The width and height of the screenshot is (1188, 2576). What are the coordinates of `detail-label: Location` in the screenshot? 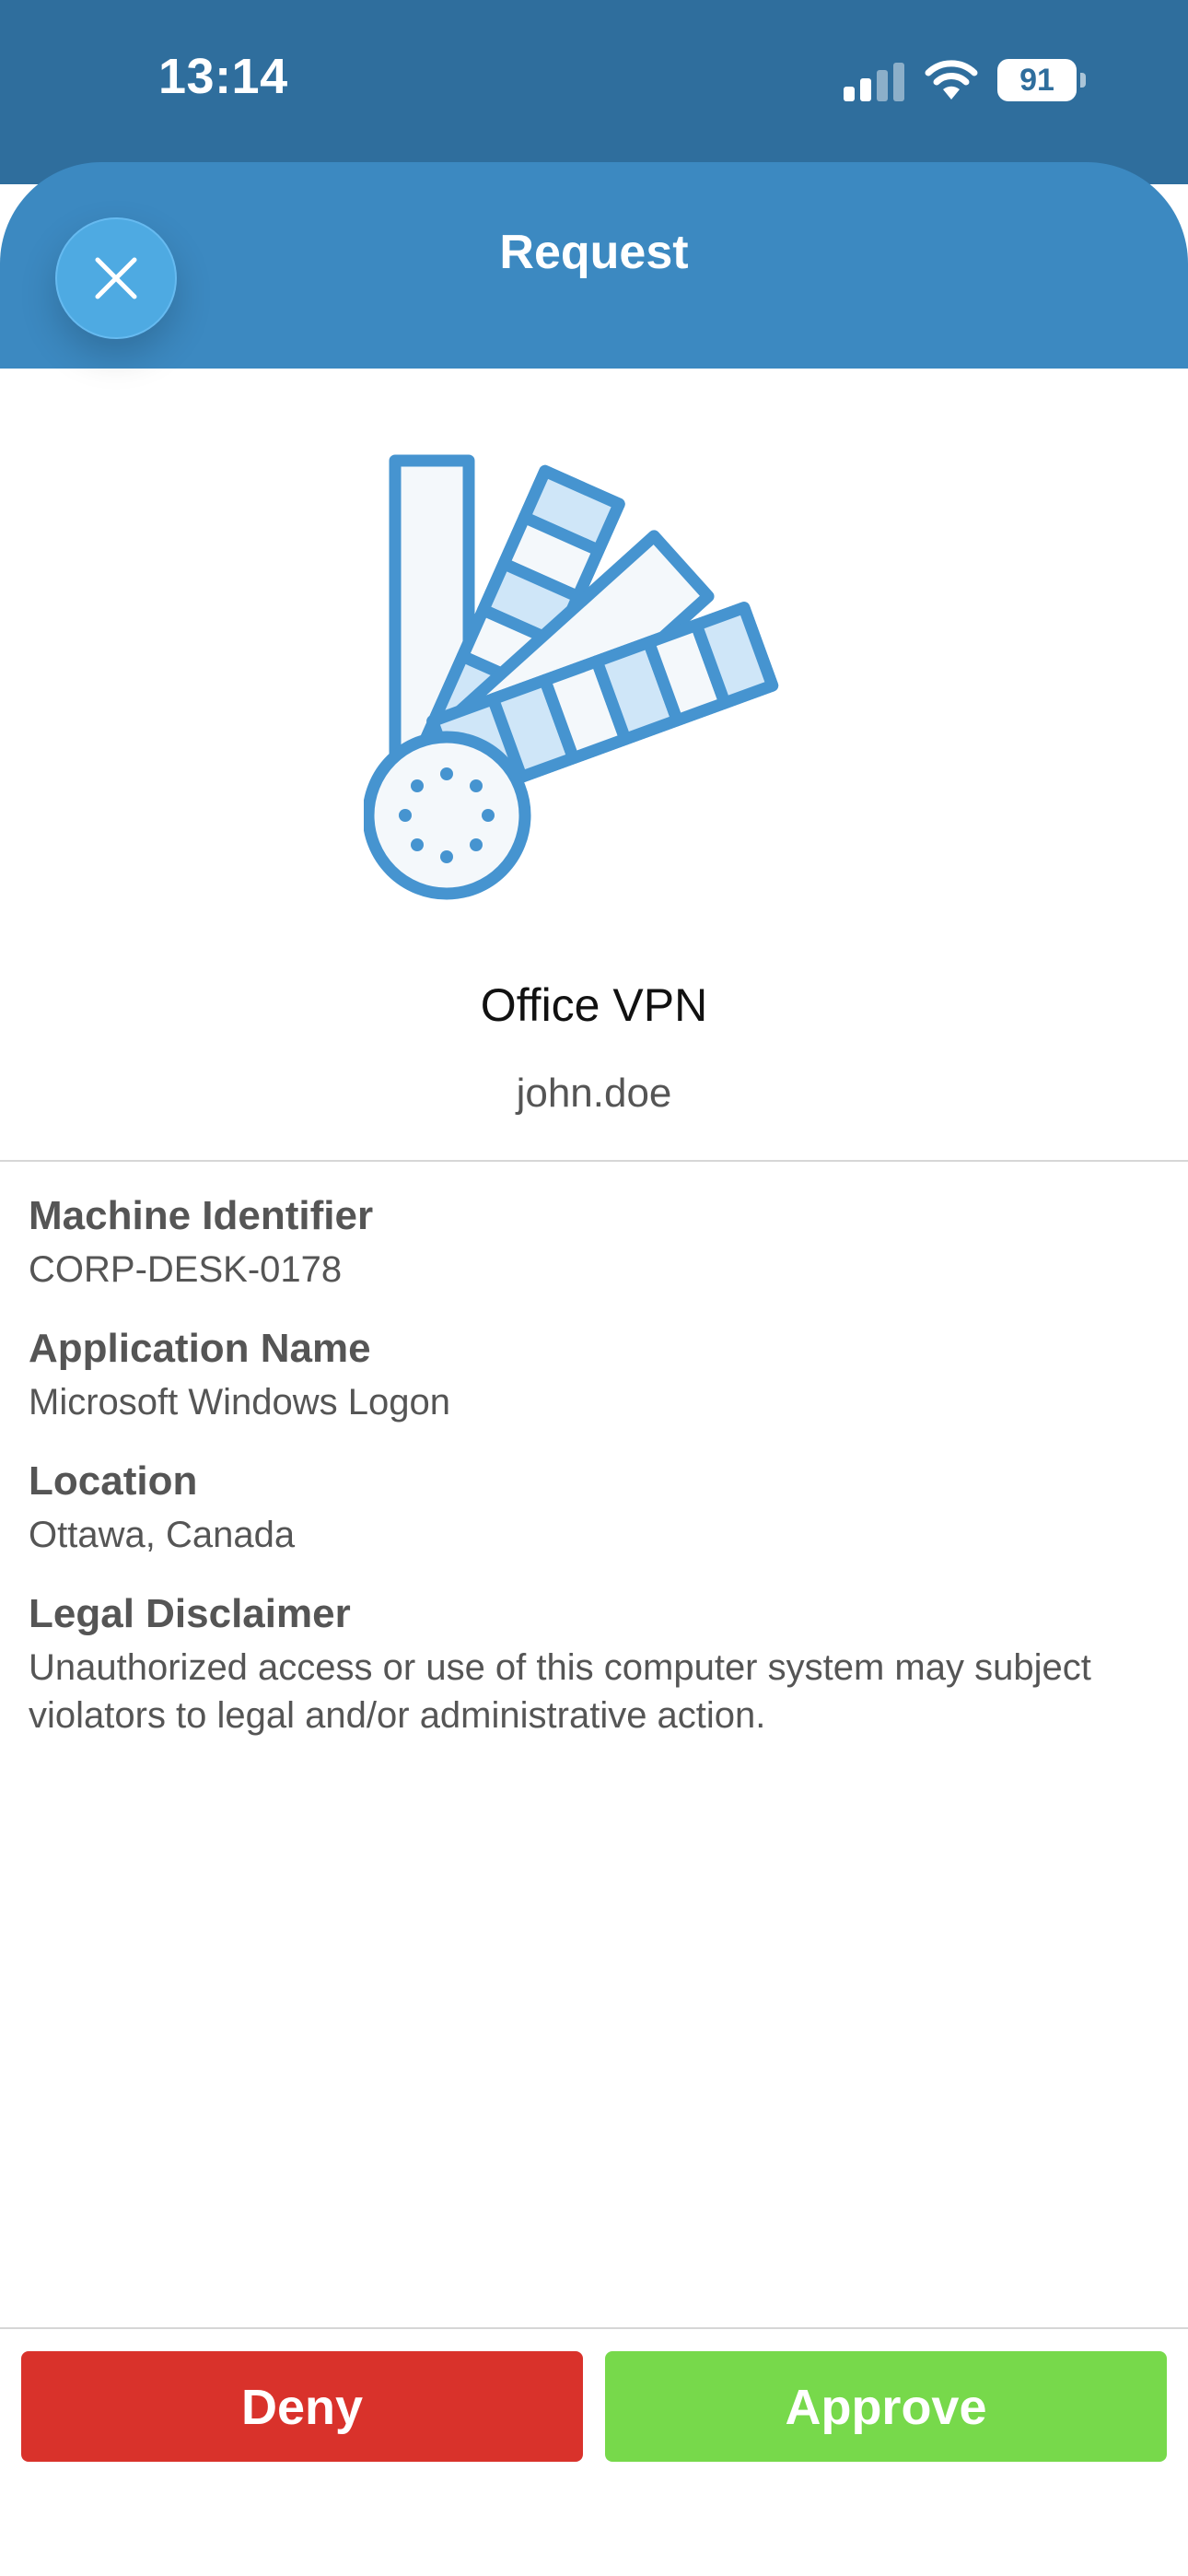 It's located at (113, 1481).